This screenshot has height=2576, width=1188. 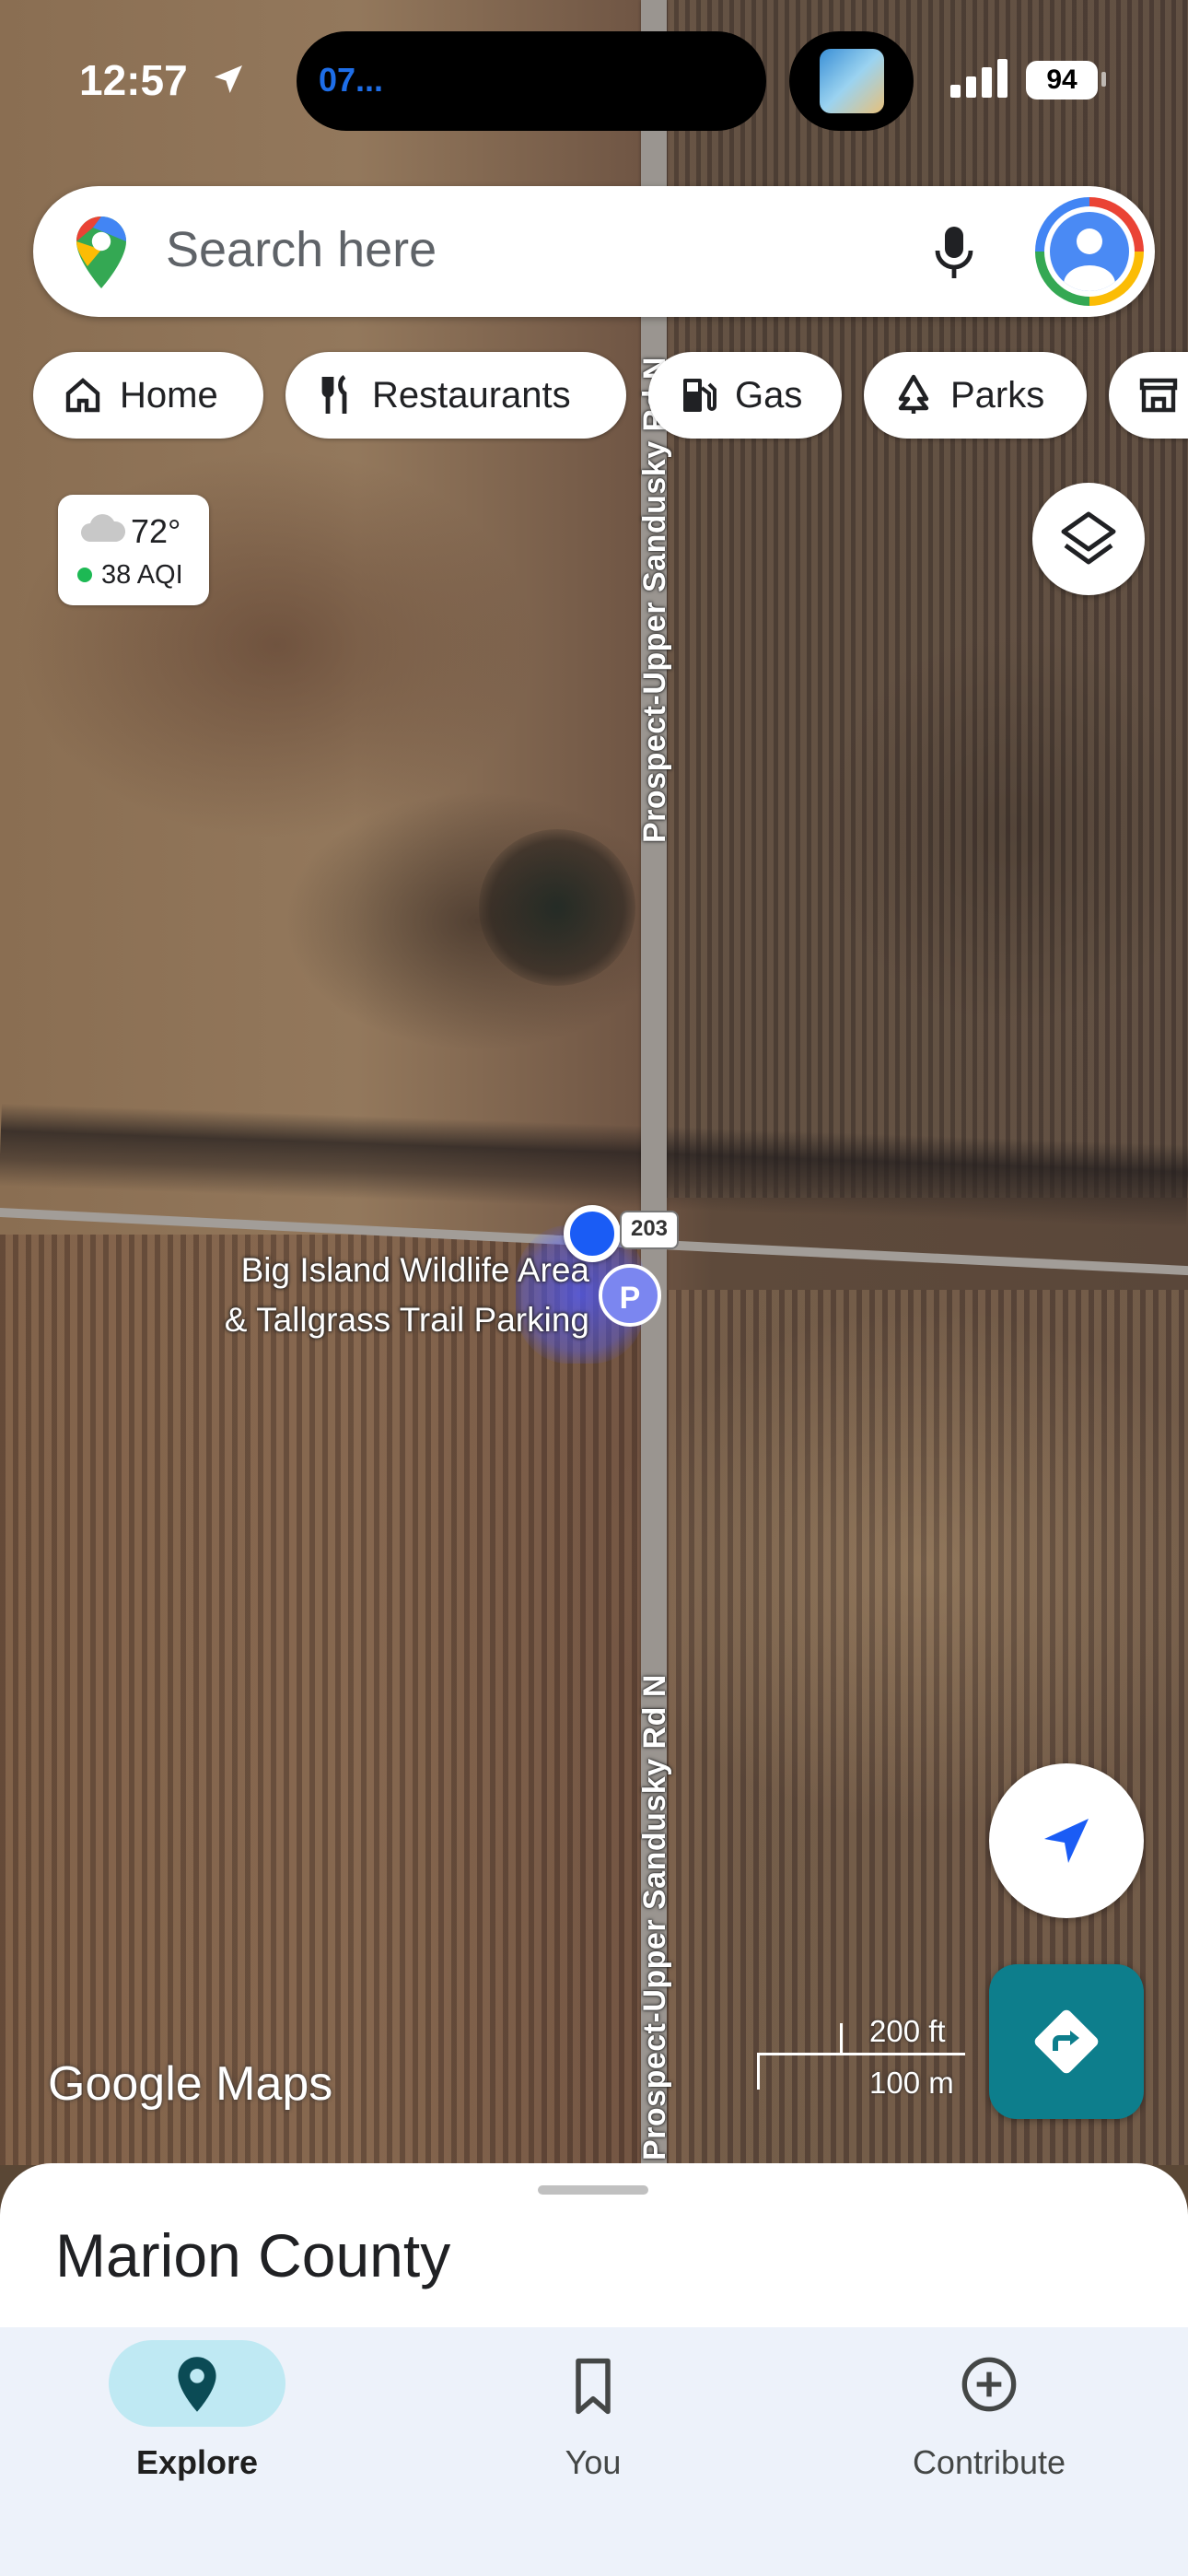 I want to click on road-label: Prospect-Upper Sandusky Rd N, so click(x=654, y=1917).